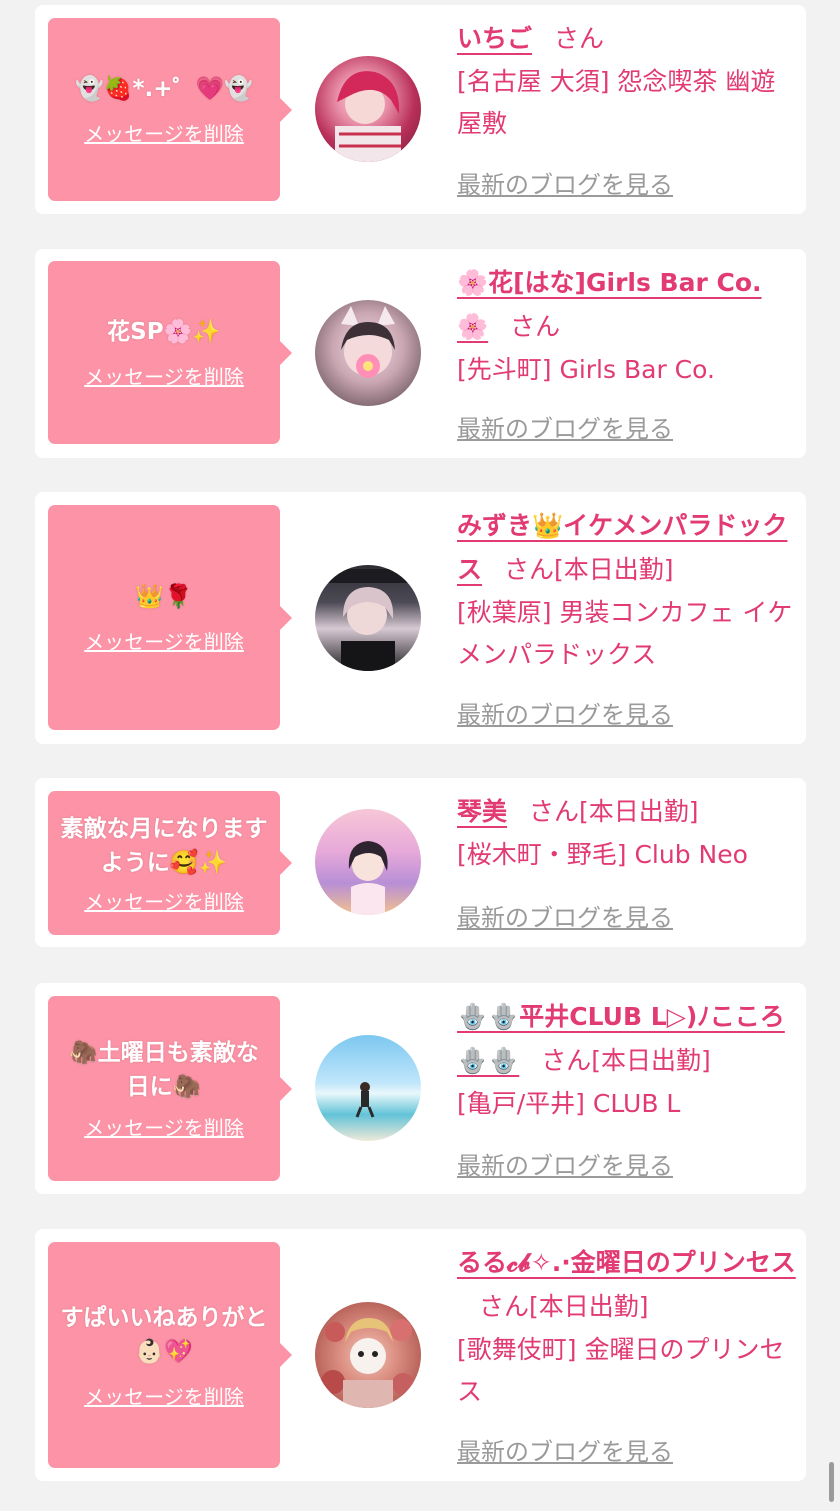 Image resolution: width=840 pixels, height=1511 pixels. I want to click on shop-name: [桜木町・野毛] Club Neo, so click(602, 854).